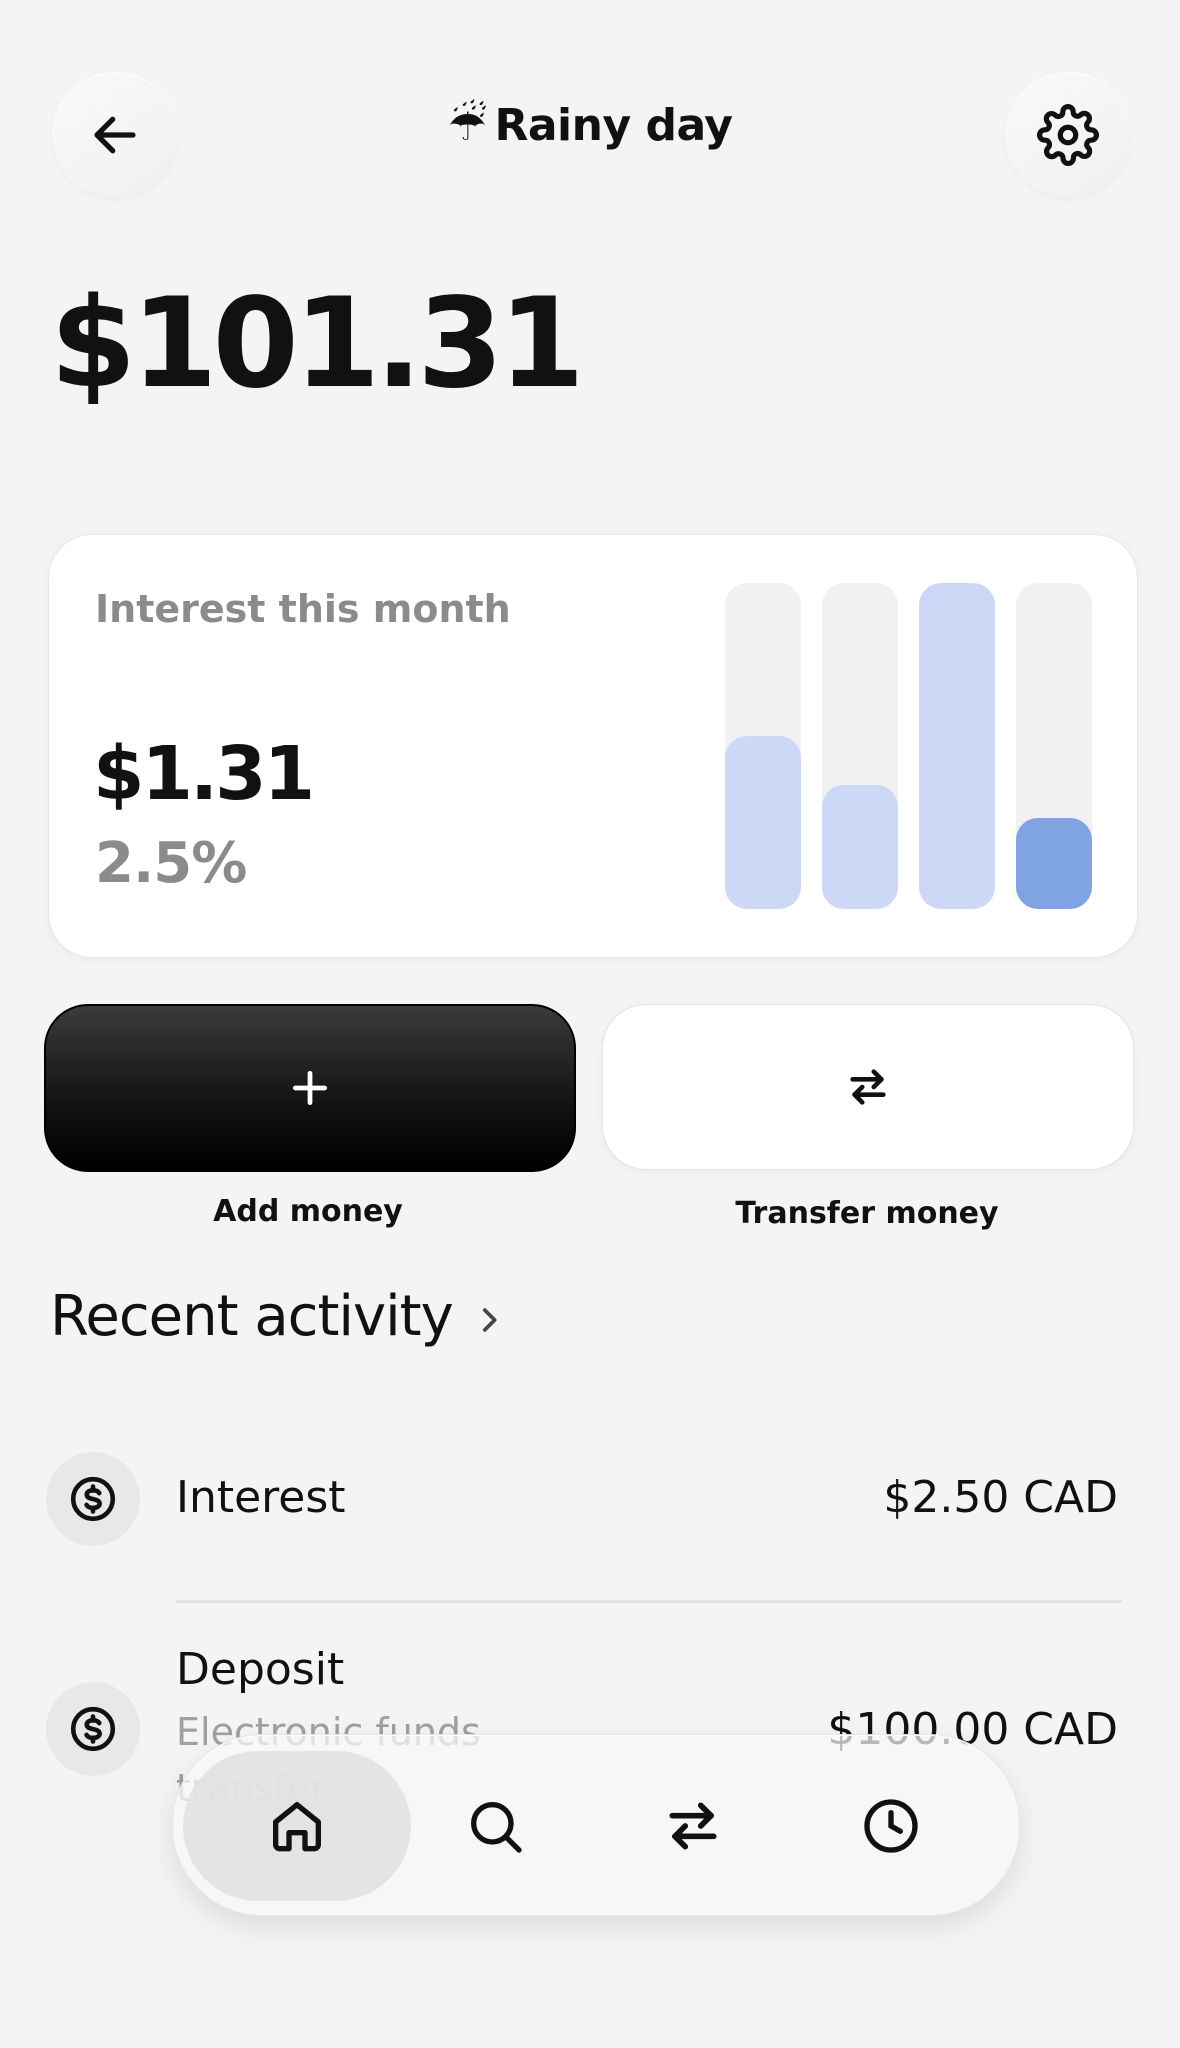 The image size is (1180, 2048). What do you see at coordinates (252, 1316) in the screenshot?
I see `recent-activity-title: Recent activity` at bounding box center [252, 1316].